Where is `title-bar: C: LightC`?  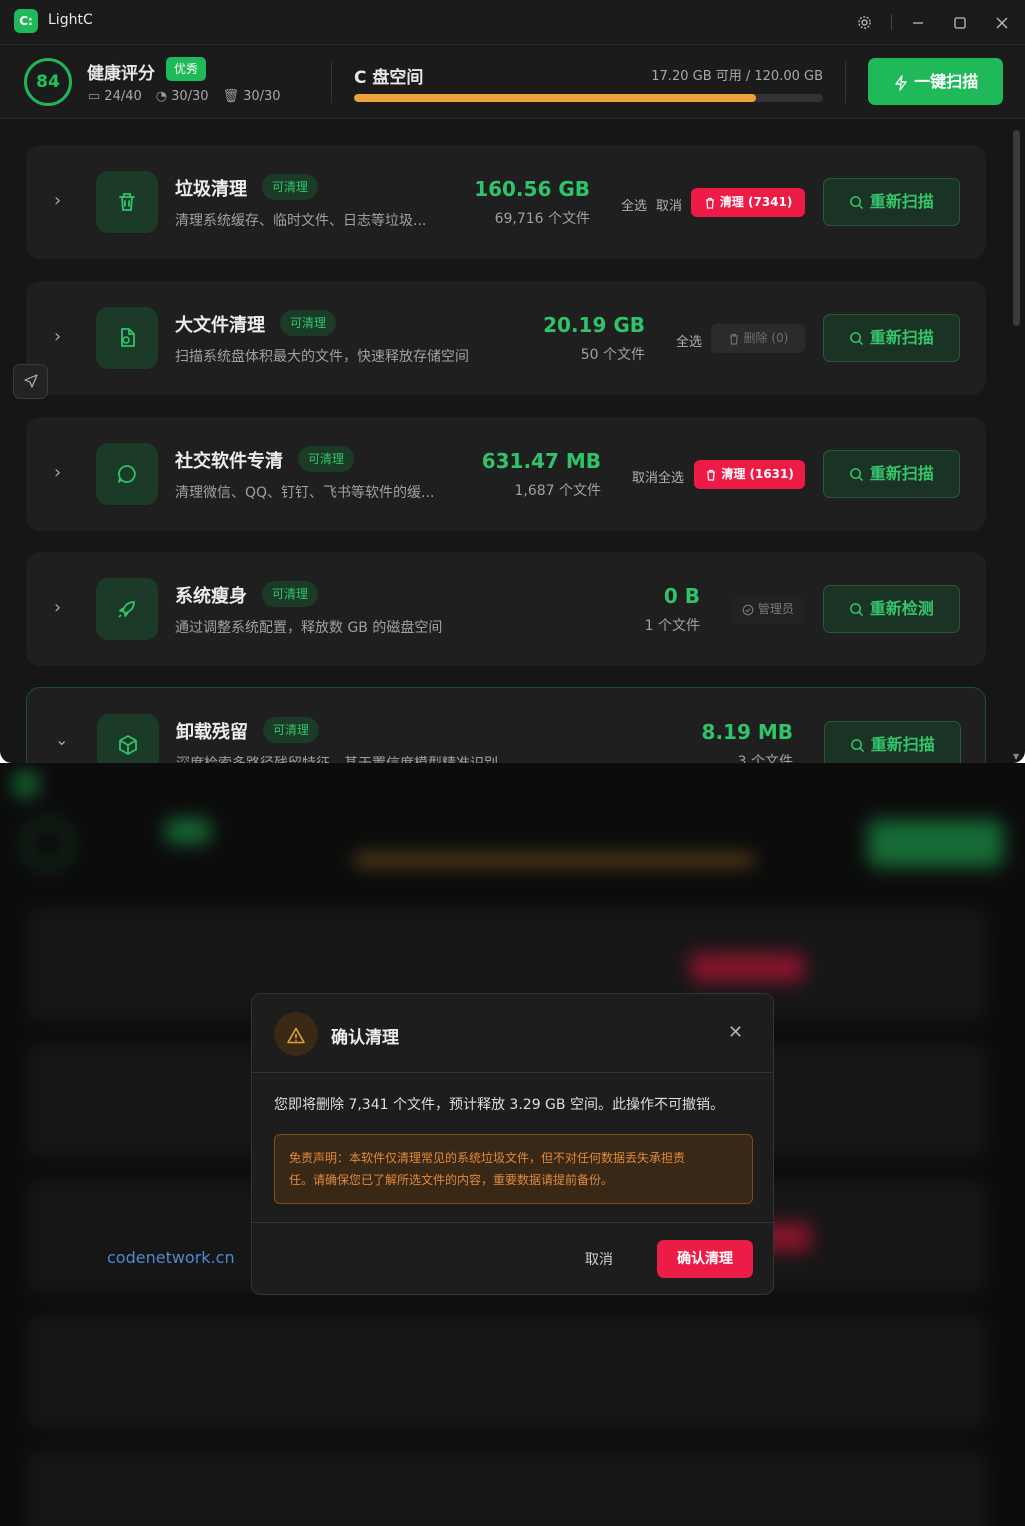
title-bar: C: LightC is located at coordinates (512, 22).